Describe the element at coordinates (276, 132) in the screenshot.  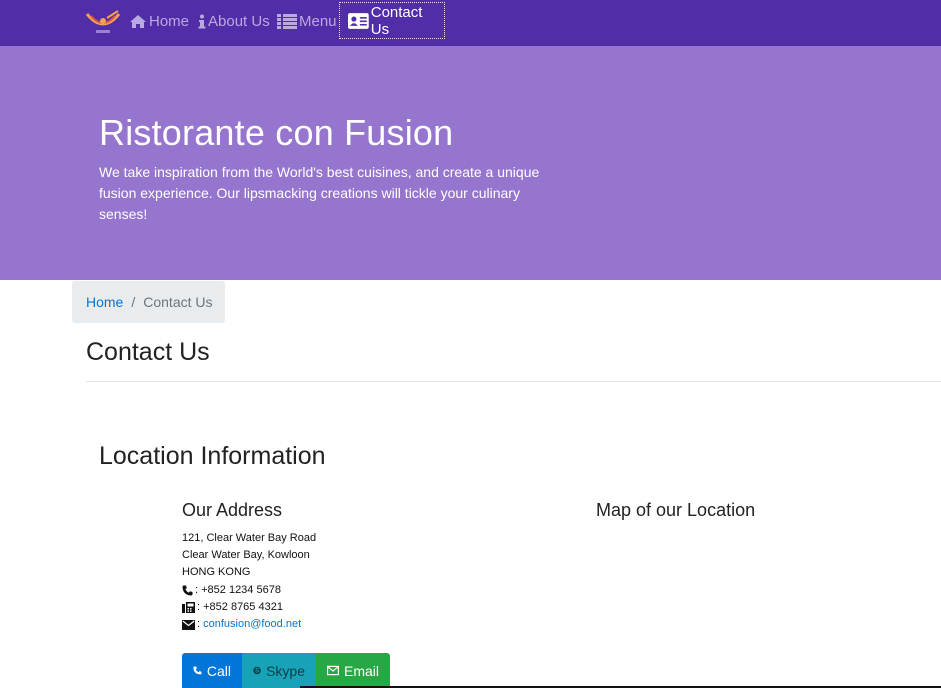
I see `jumbotron-title: Ristorante con Fusion` at that location.